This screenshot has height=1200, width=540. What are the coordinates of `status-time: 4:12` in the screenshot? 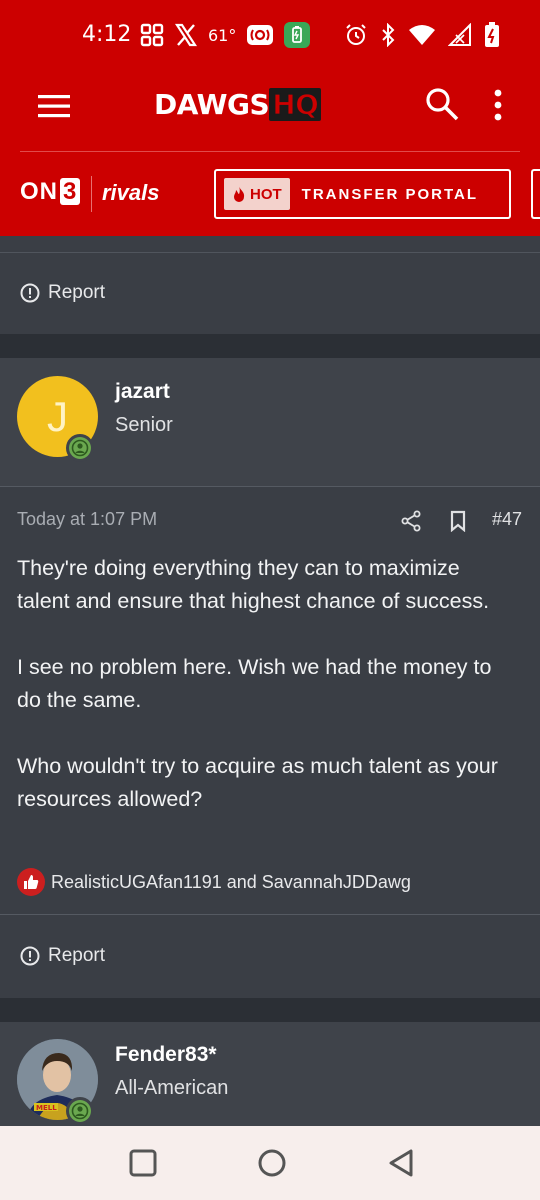 It's located at (107, 34).